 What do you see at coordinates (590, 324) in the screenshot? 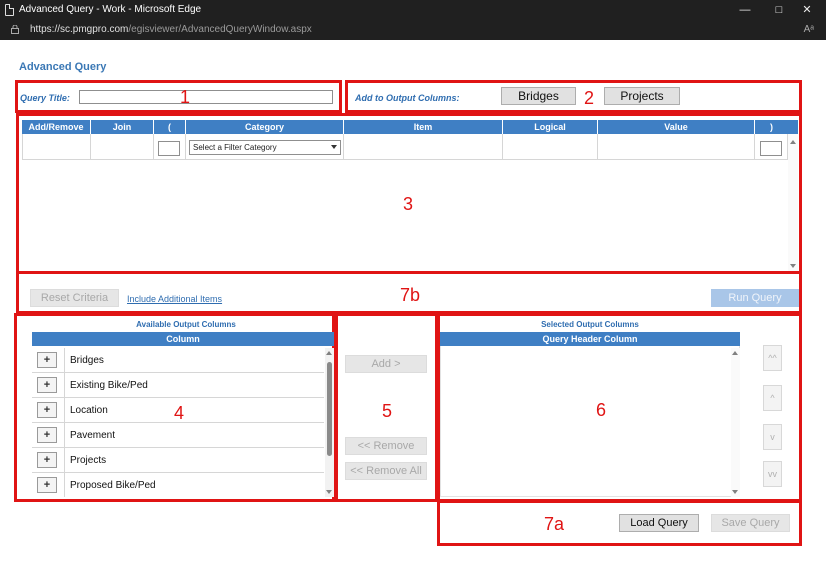
I see `selected-columns-title: Selected Output Columns` at bounding box center [590, 324].